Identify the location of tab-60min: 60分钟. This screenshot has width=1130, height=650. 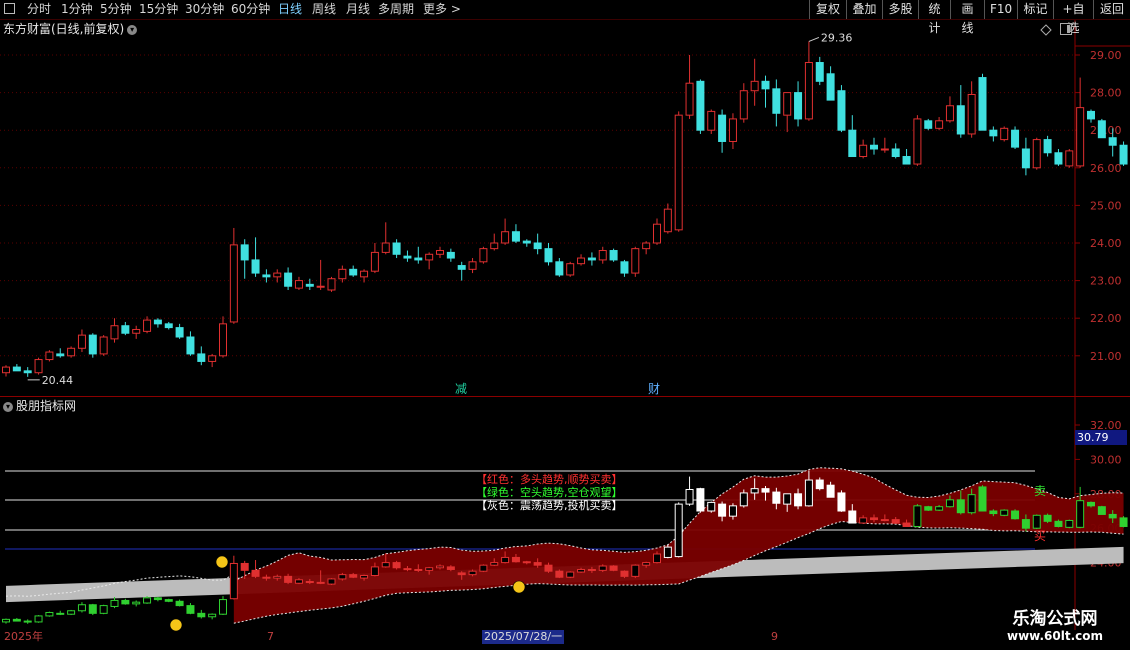
(250, 9).